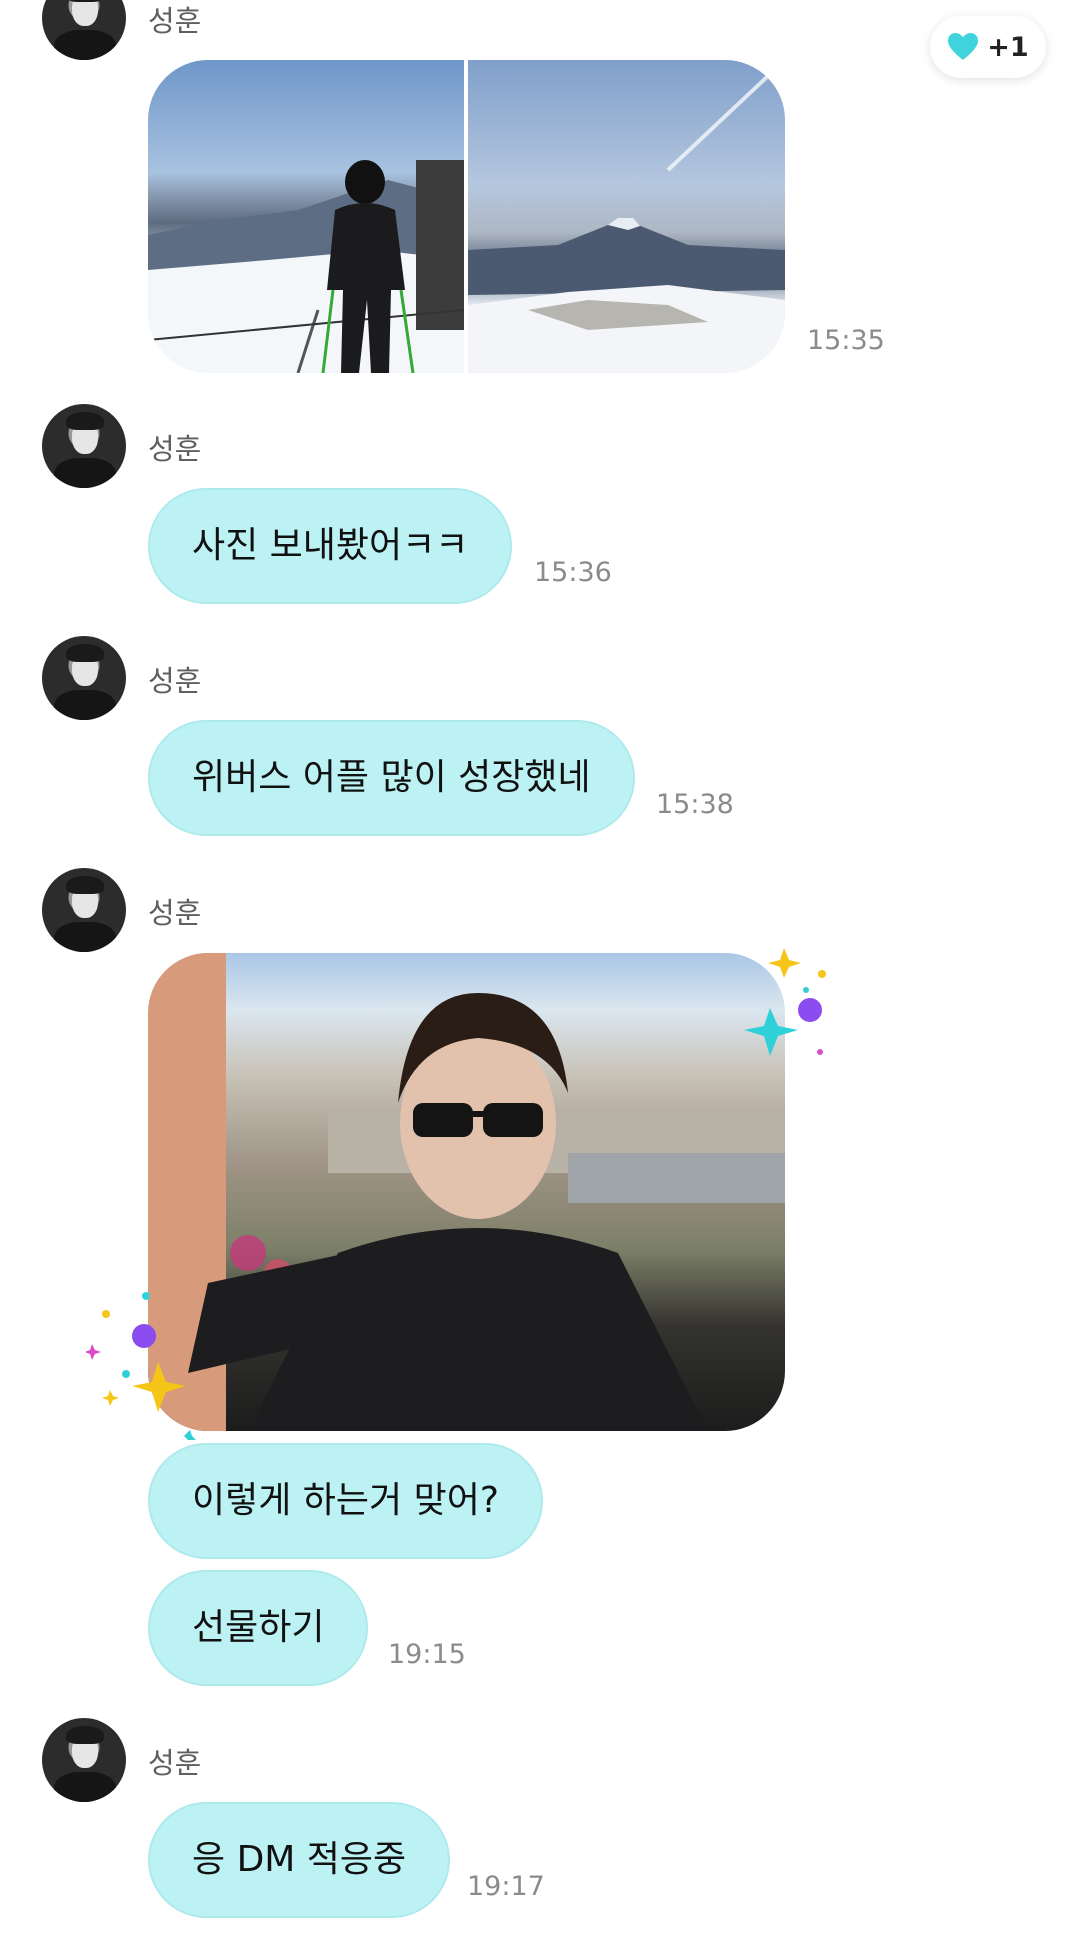  What do you see at coordinates (466, 216) in the screenshot?
I see `photo-attachment` at bounding box center [466, 216].